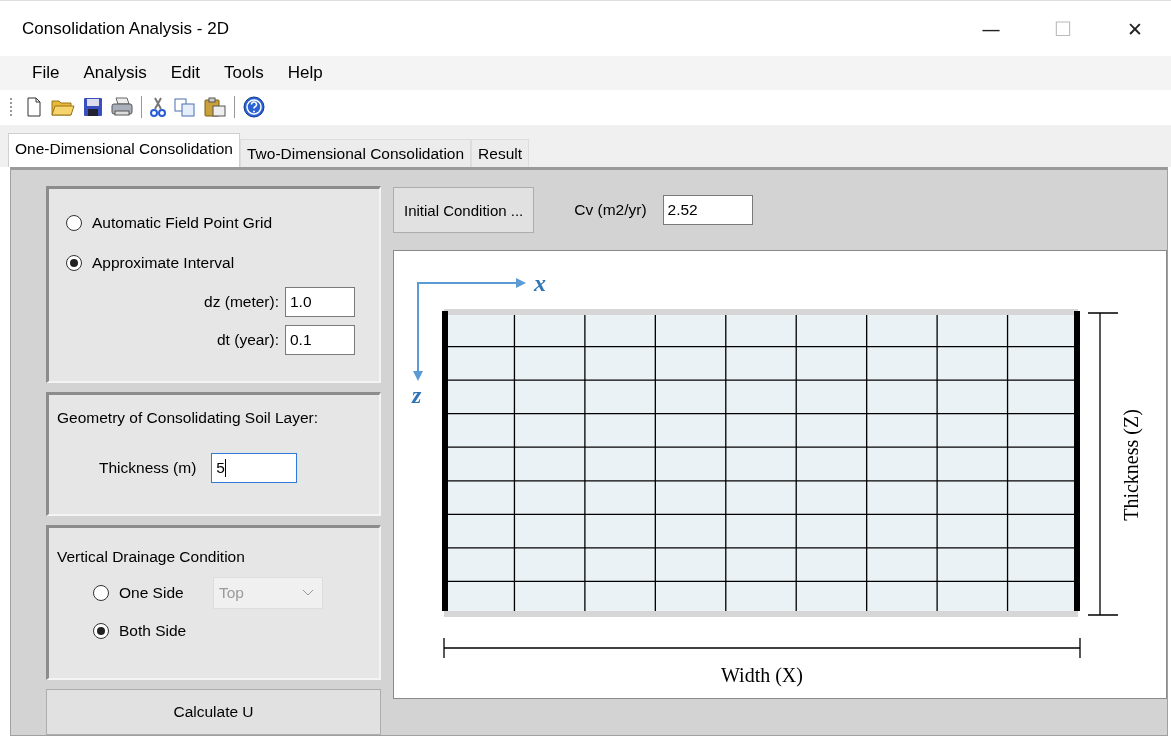 The width and height of the screenshot is (1171, 740). I want to click on paste-icon, so click(215, 107).